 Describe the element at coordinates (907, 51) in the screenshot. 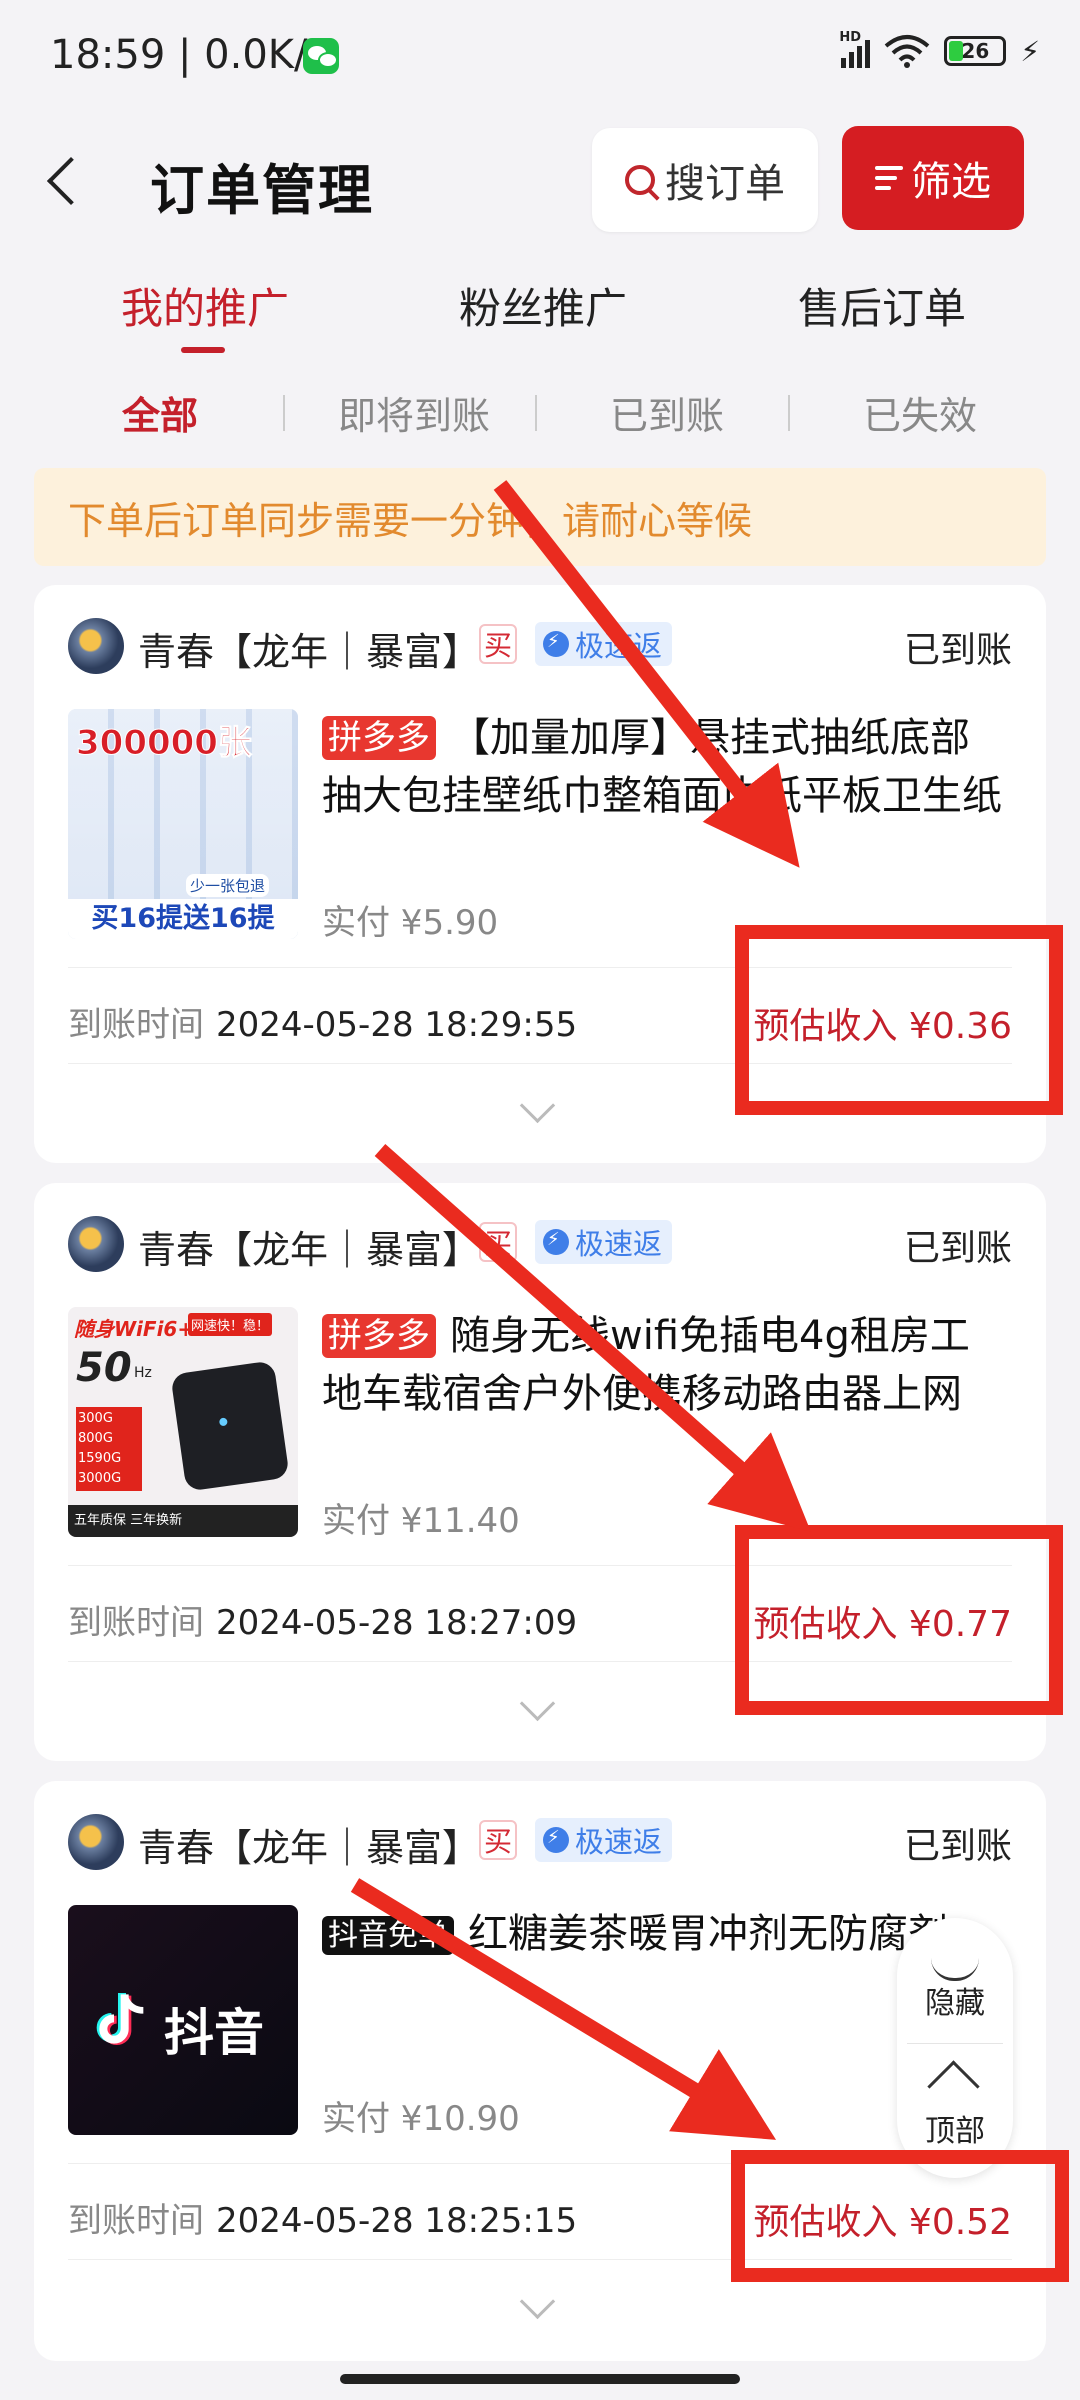

I see `wifi-icon` at that location.